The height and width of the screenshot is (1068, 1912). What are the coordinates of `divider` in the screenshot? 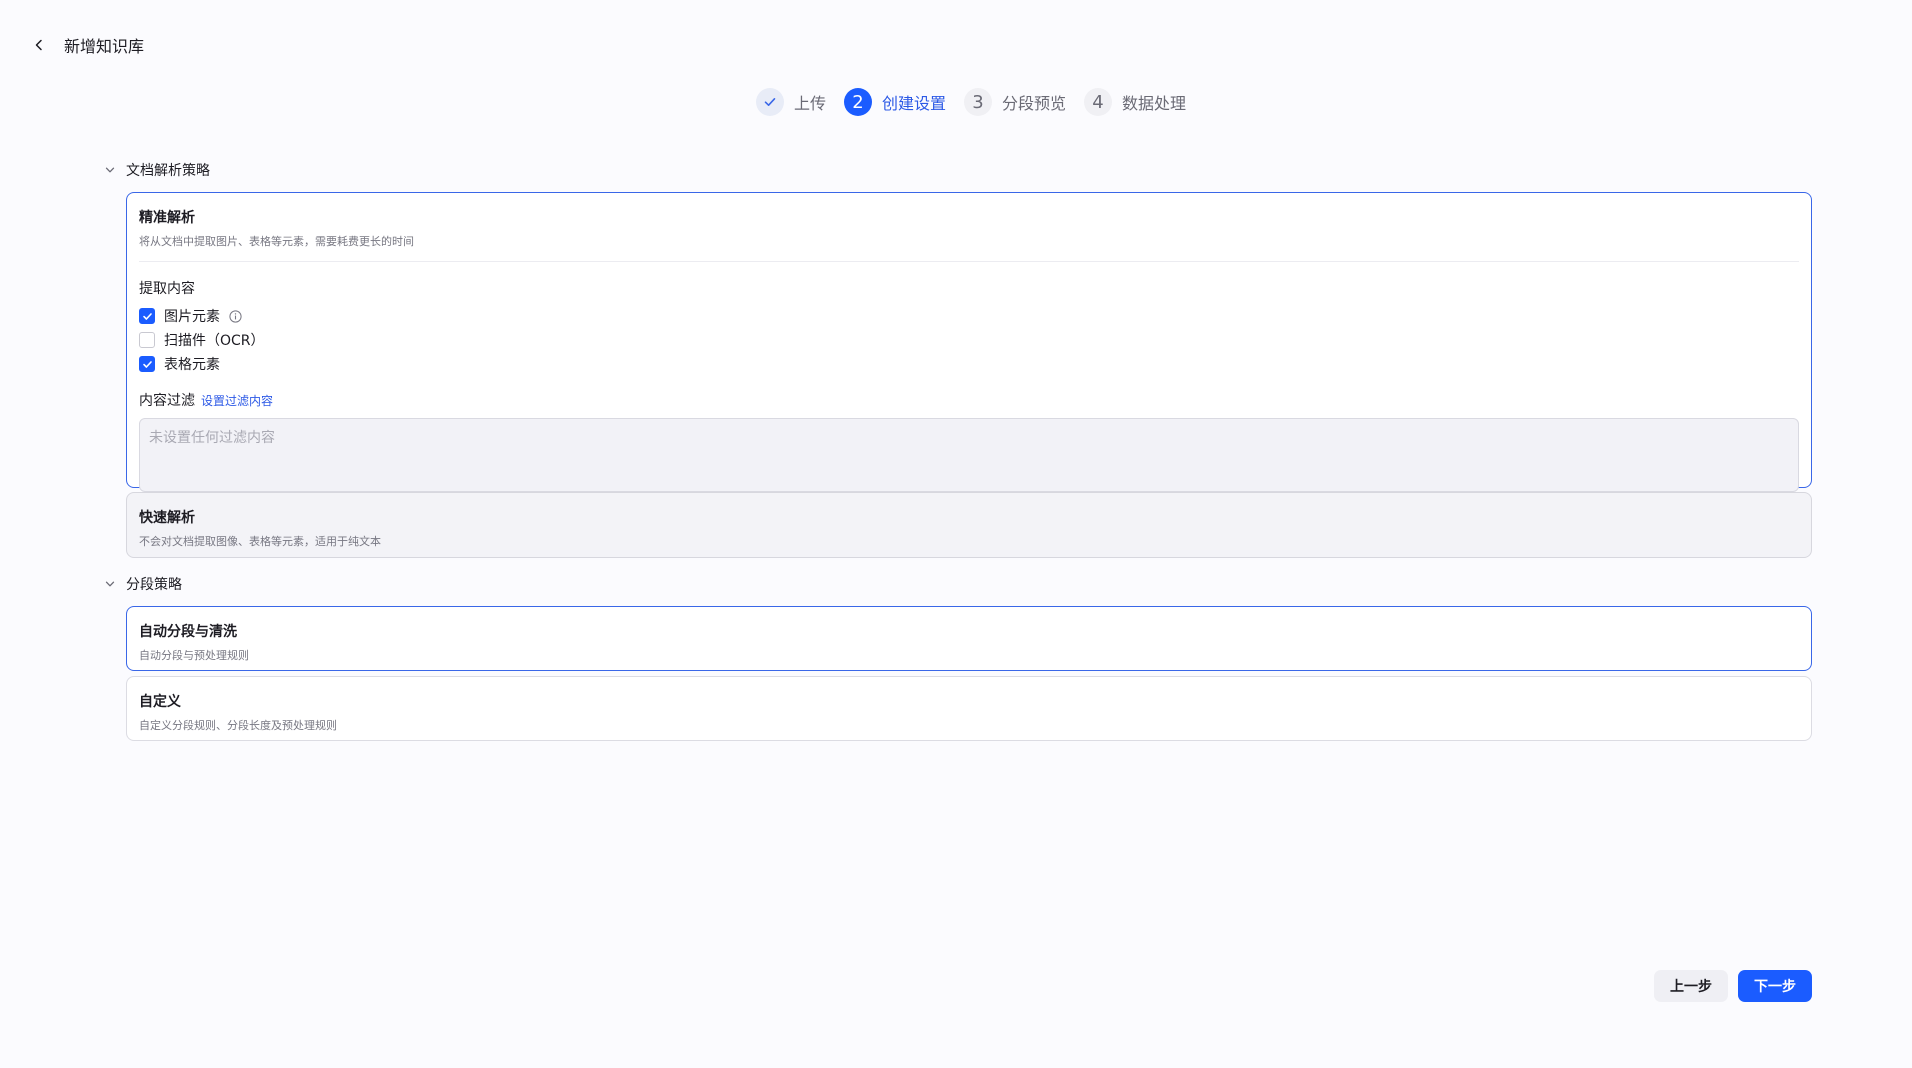 It's located at (969, 261).